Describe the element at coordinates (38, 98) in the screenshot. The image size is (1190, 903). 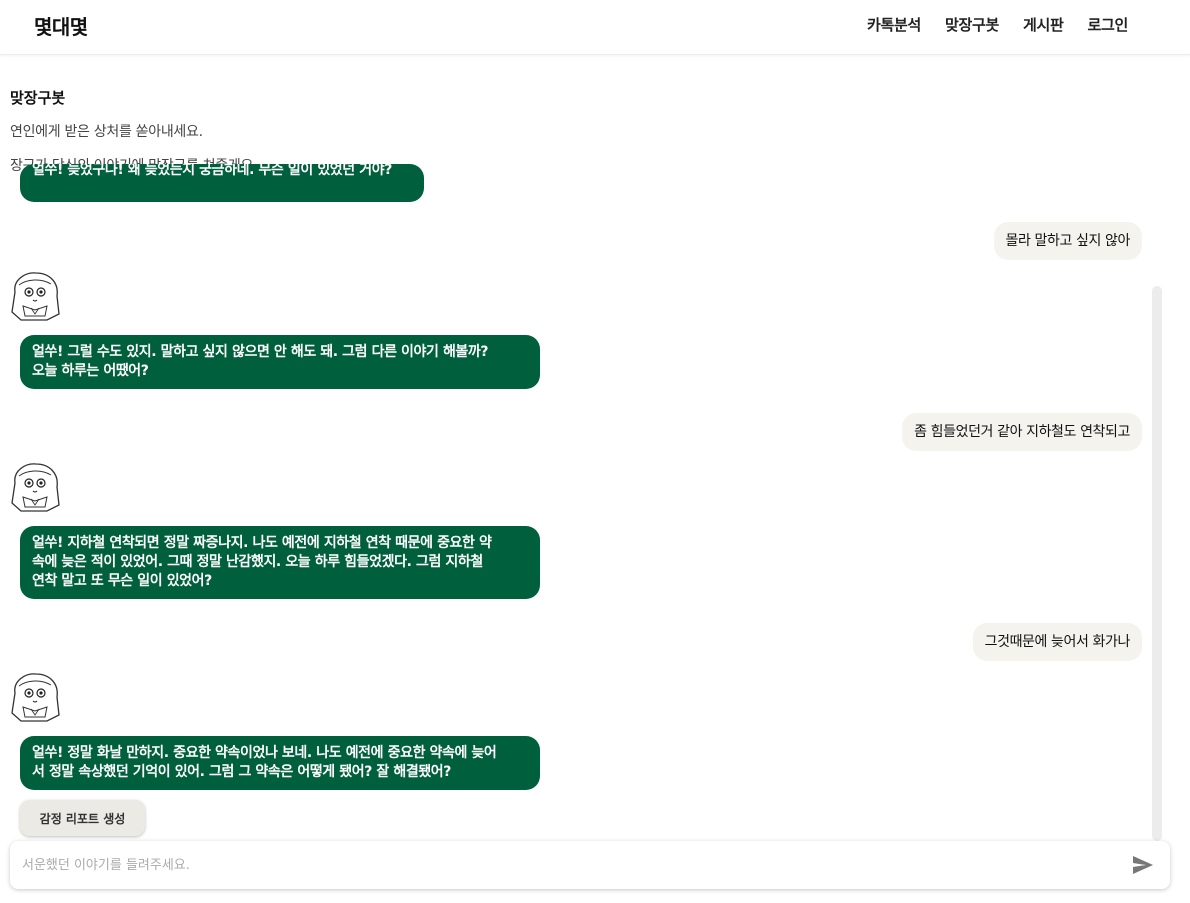
I see `page-title: 맞장구봇` at that location.